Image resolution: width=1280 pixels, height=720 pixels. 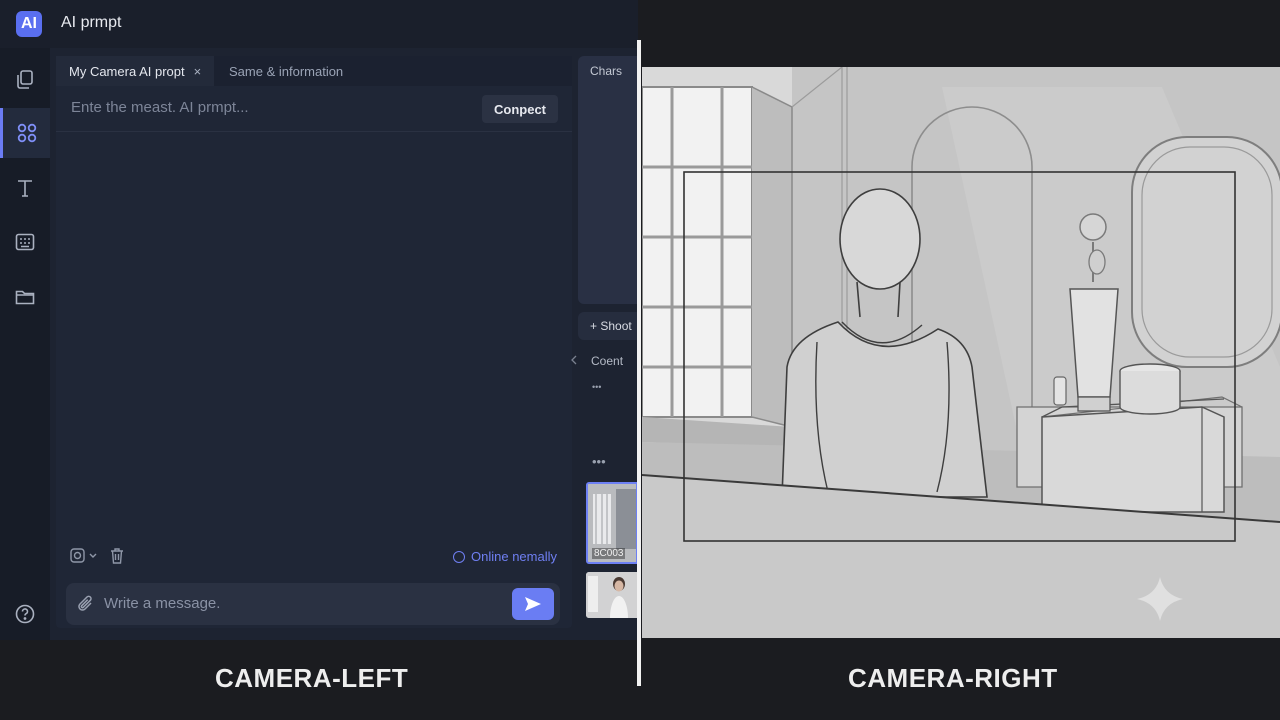 I want to click on text-icon, so click(x=25, y=188).